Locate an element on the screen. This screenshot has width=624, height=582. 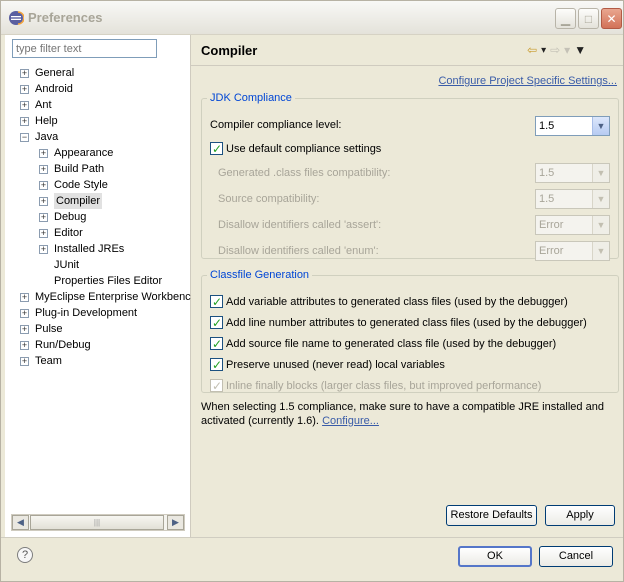
maximize-icon: □ is located at coordinates (588, 18).